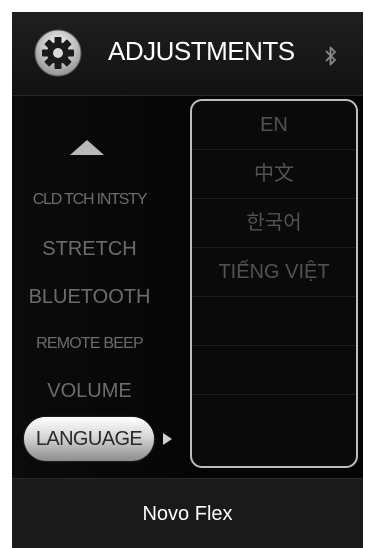  I want to click on model-name: Novo Flex, so click(187, 514).